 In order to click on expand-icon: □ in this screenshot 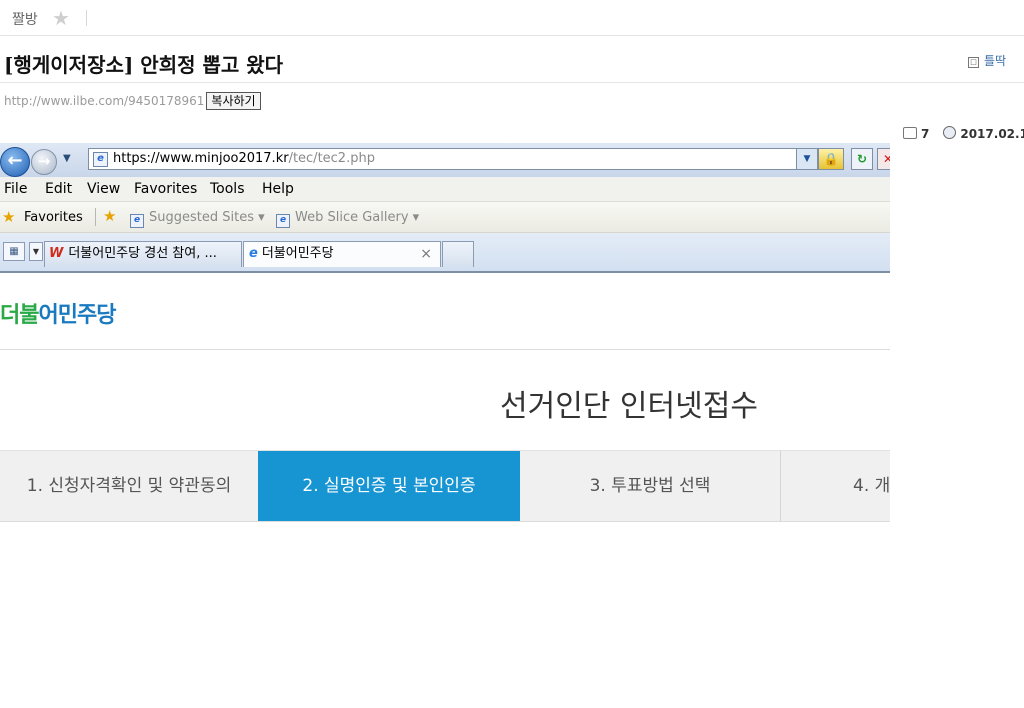, I will do `click(973, 62)`.